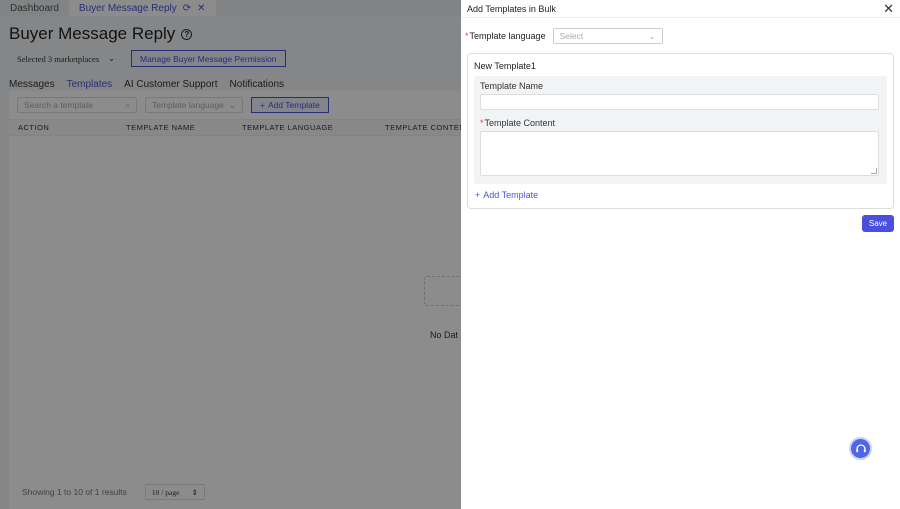 This screenshot has width=900, height=509. I want to click on template-content-label: *Template Content, so click(680, 123).